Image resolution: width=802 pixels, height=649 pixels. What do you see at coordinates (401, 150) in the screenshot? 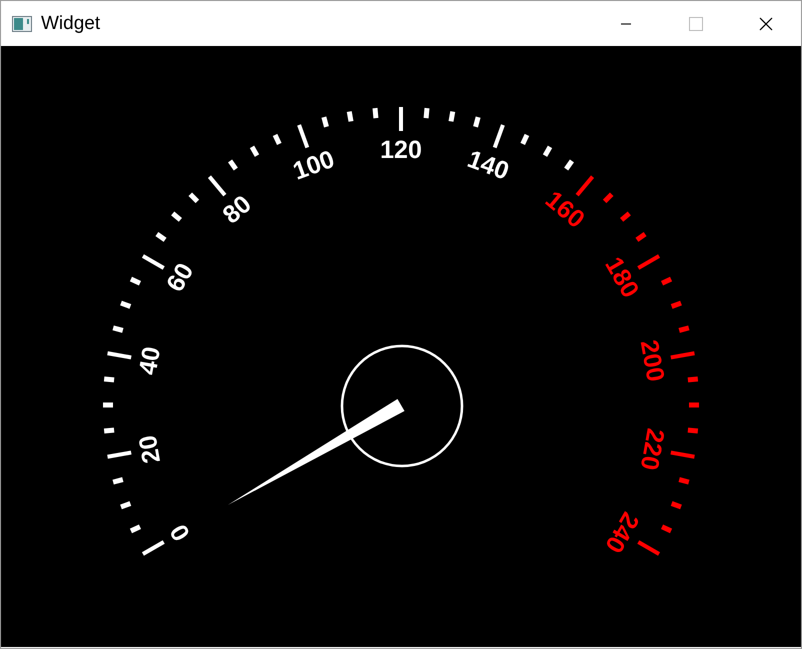
I see `scale-label: 120` at bounding box center [401, 150].